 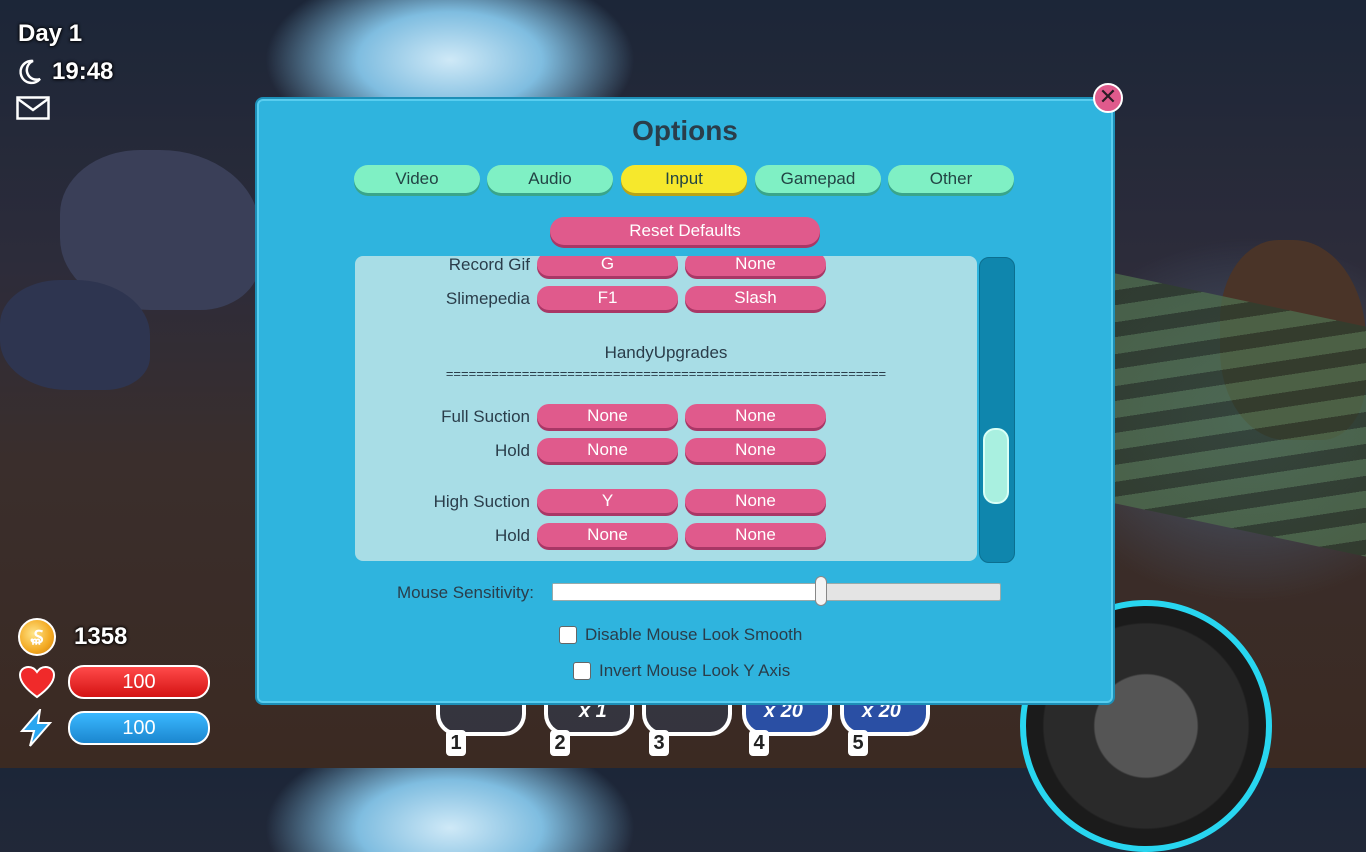 I want to click on tab-gamepad: Gamepad, so click(x=818, y=179).